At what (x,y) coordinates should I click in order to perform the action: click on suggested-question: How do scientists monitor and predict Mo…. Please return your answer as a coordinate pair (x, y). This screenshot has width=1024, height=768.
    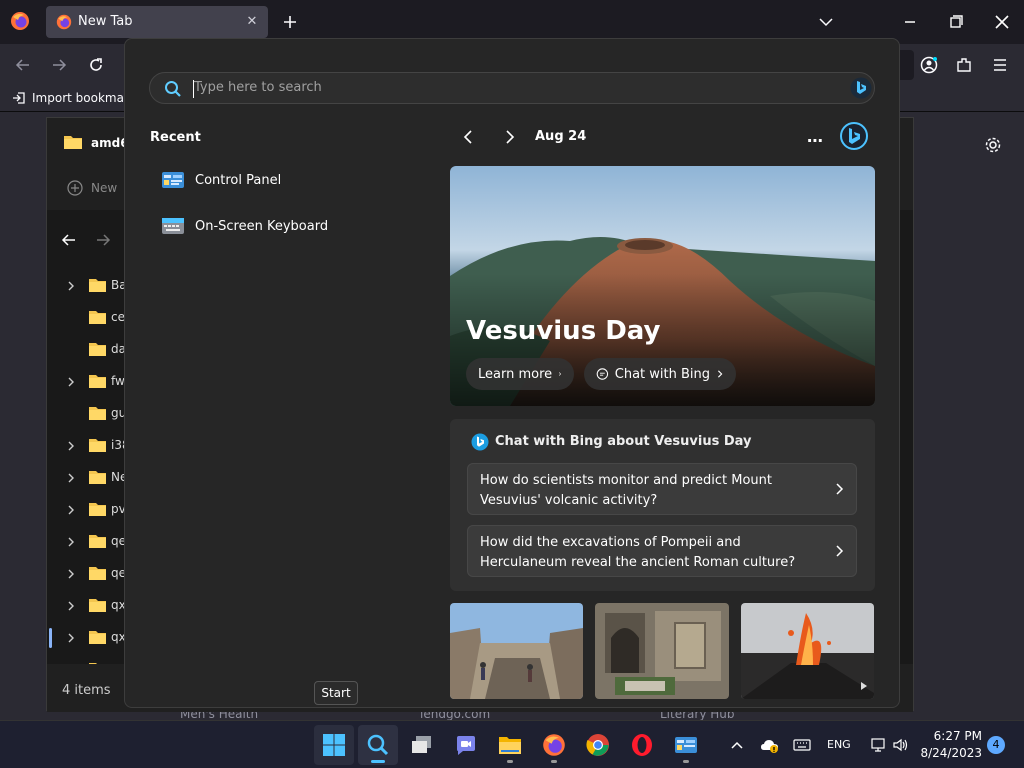
    Looking at the image, I should click on (662, 489).